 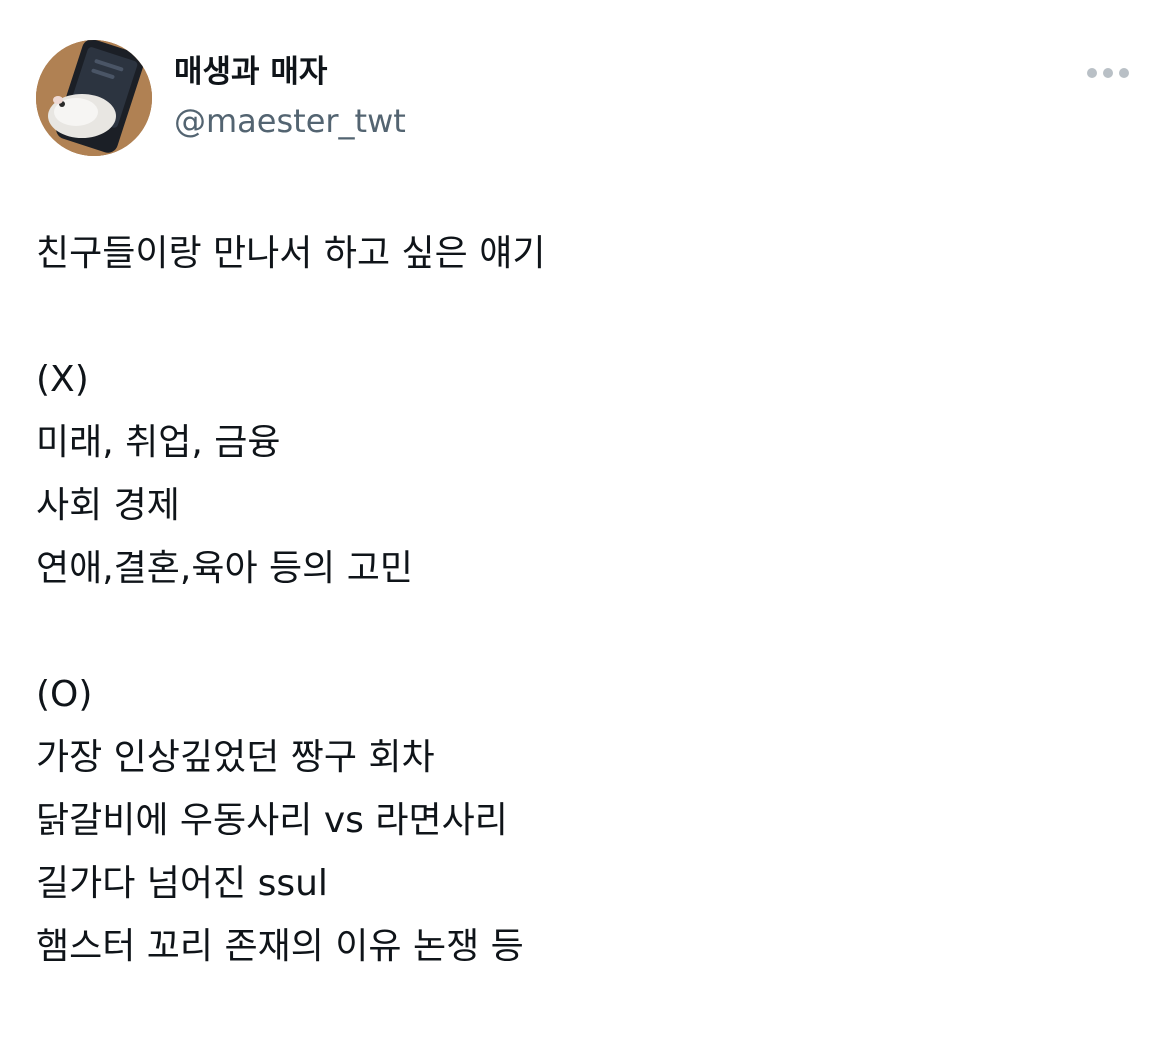 I want to click on tweet-line: 친구들이랑 만나서 하고 싶은 얘기, so click(x=291, y=253).